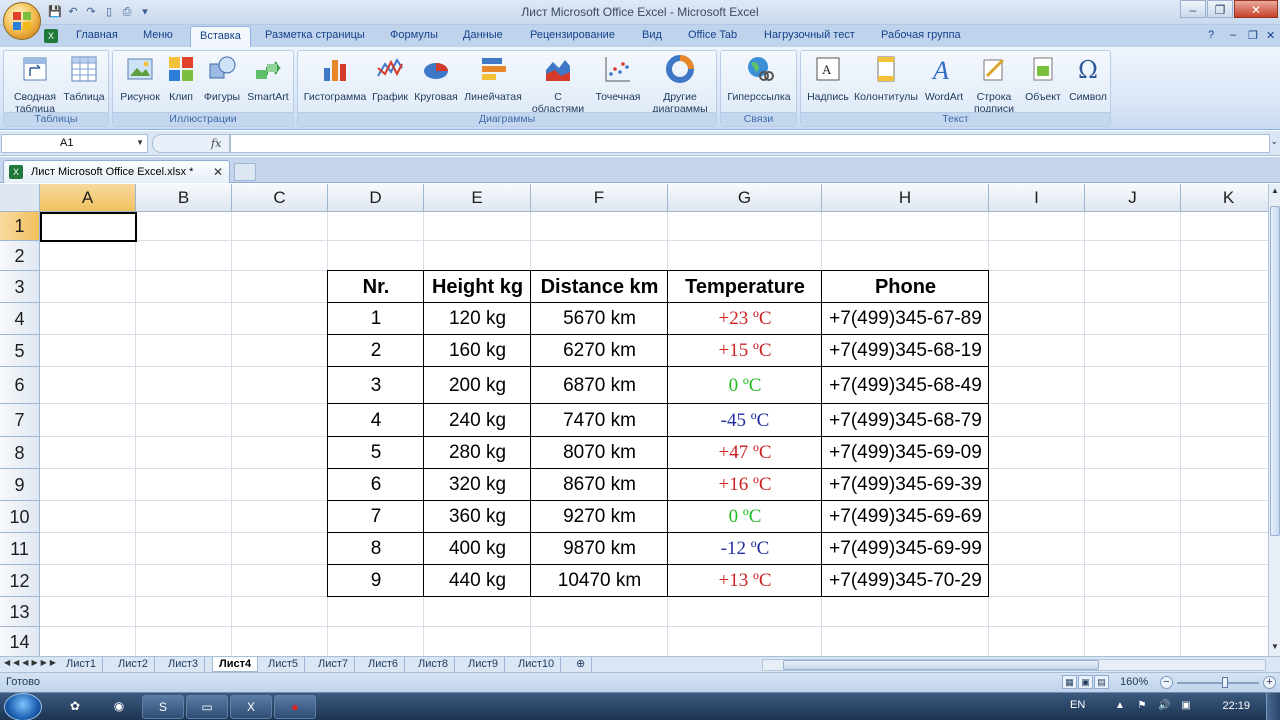 The image size is (1280, 720). What do you see at coordinates (376, 517) in the screenshot?
I see `table-cell: 7` at bounding box center [376, 517].